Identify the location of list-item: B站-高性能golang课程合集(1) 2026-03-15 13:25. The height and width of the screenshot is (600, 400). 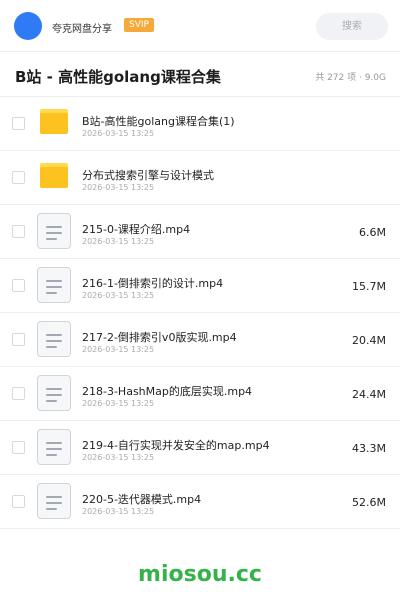
(200, 124).